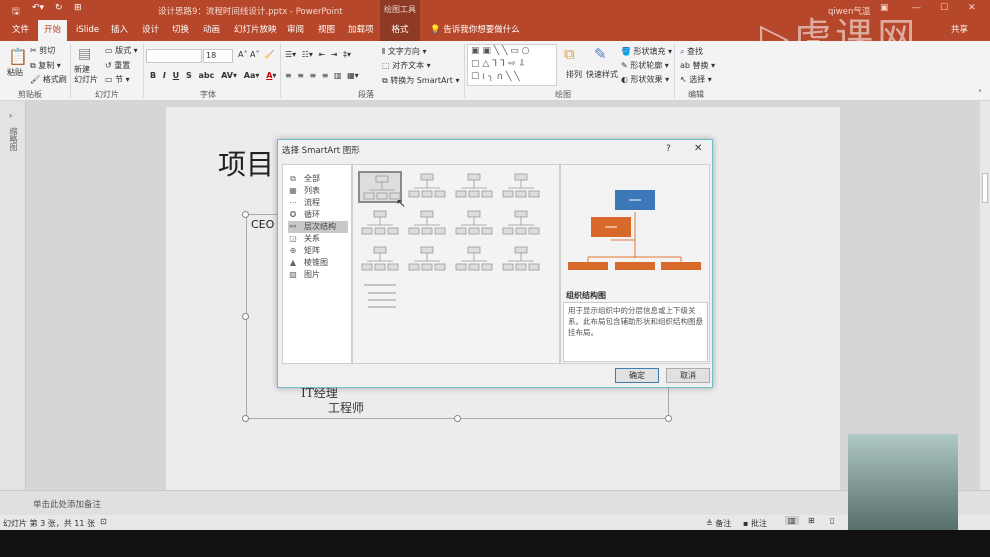 The height and width of the screenshot is (557, 990). Describe the element at coordinates (322, 75) in the screenshot. I see `align-buttons: ≡ ≡ ≡ ≡ ▥ ▦▾` at that location.